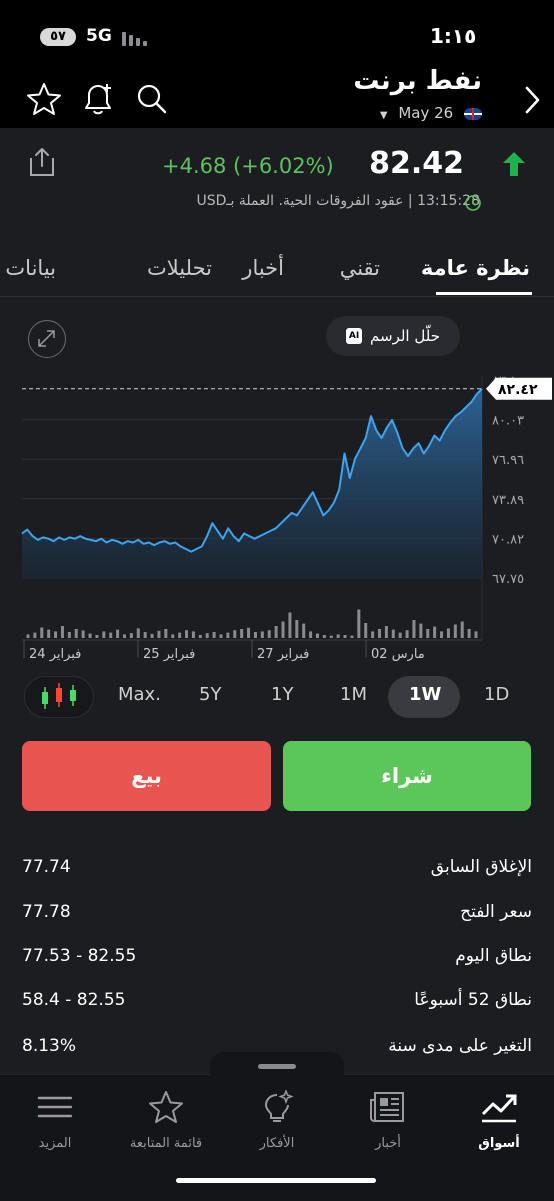 This screenshot has width=554, height=1201. I want to click on lightbulb-icon, so click(279, 1105).